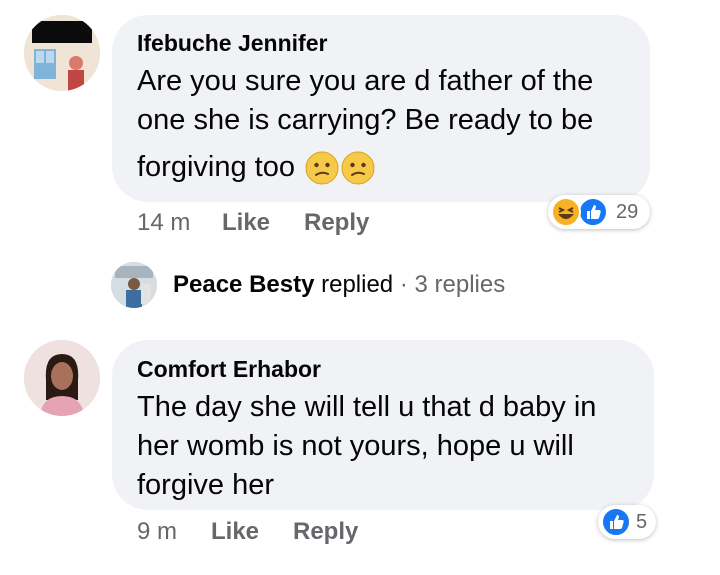 The width and height of the screenshot is (720, 575). I want to click on reply-summary: Peace Besty replied · 3 replies, so click(339, 285).